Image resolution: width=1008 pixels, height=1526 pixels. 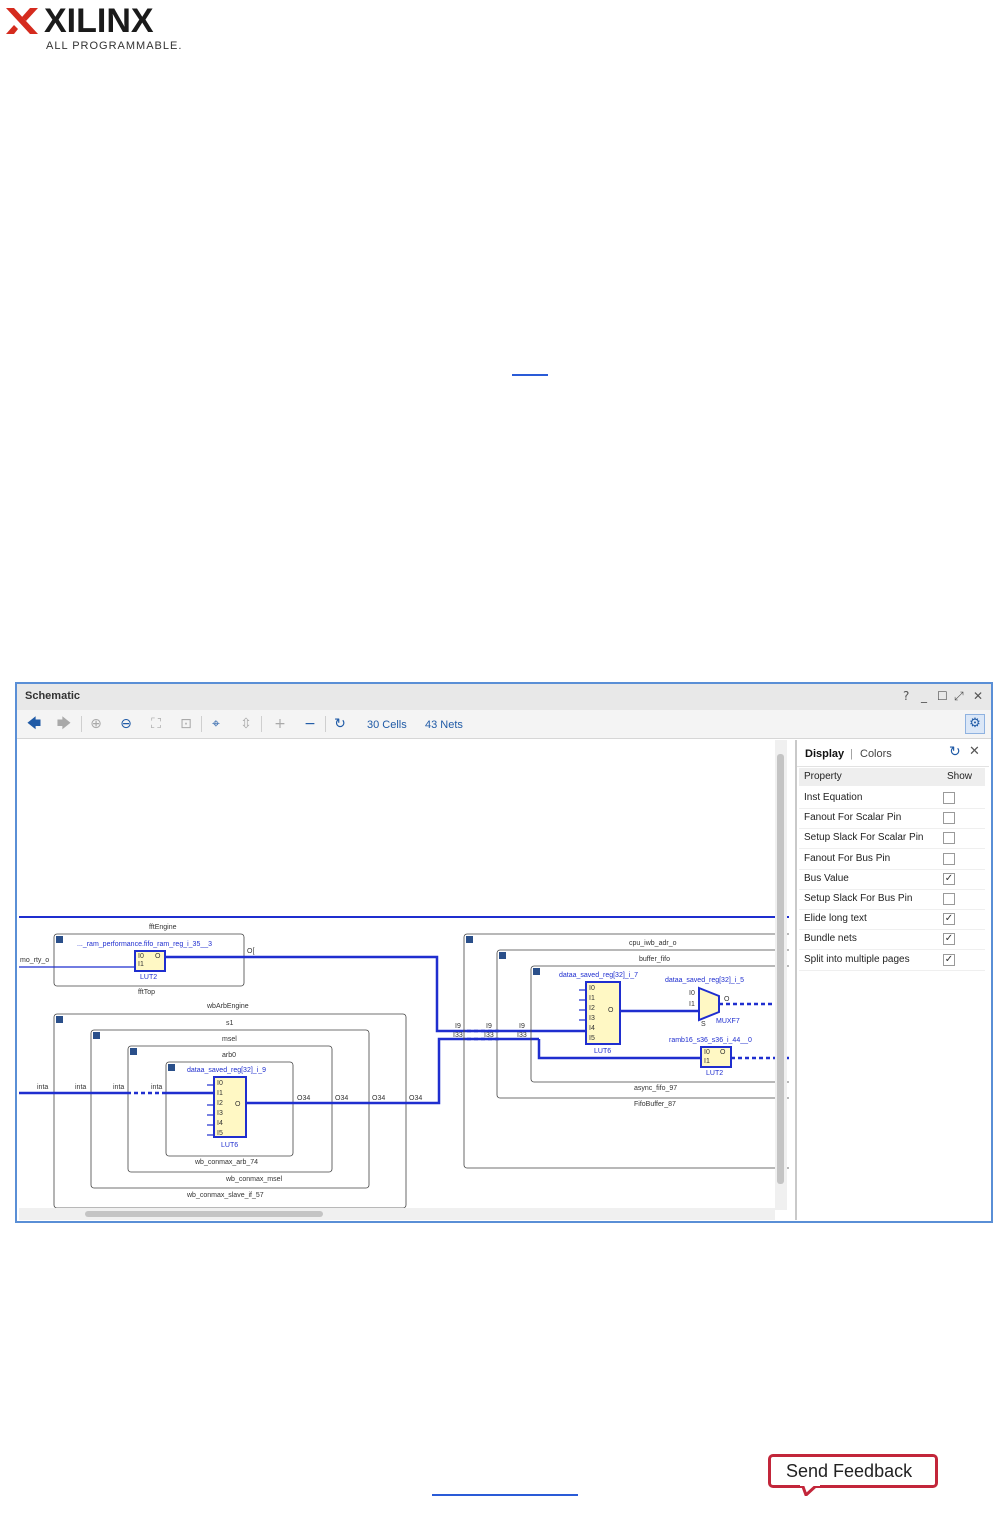 What do you see at coordinates (598, 975) in the screenshot?
I see `cell-name: dataa_saved_reg[32]_i_7` at bounding box center [598, 975].